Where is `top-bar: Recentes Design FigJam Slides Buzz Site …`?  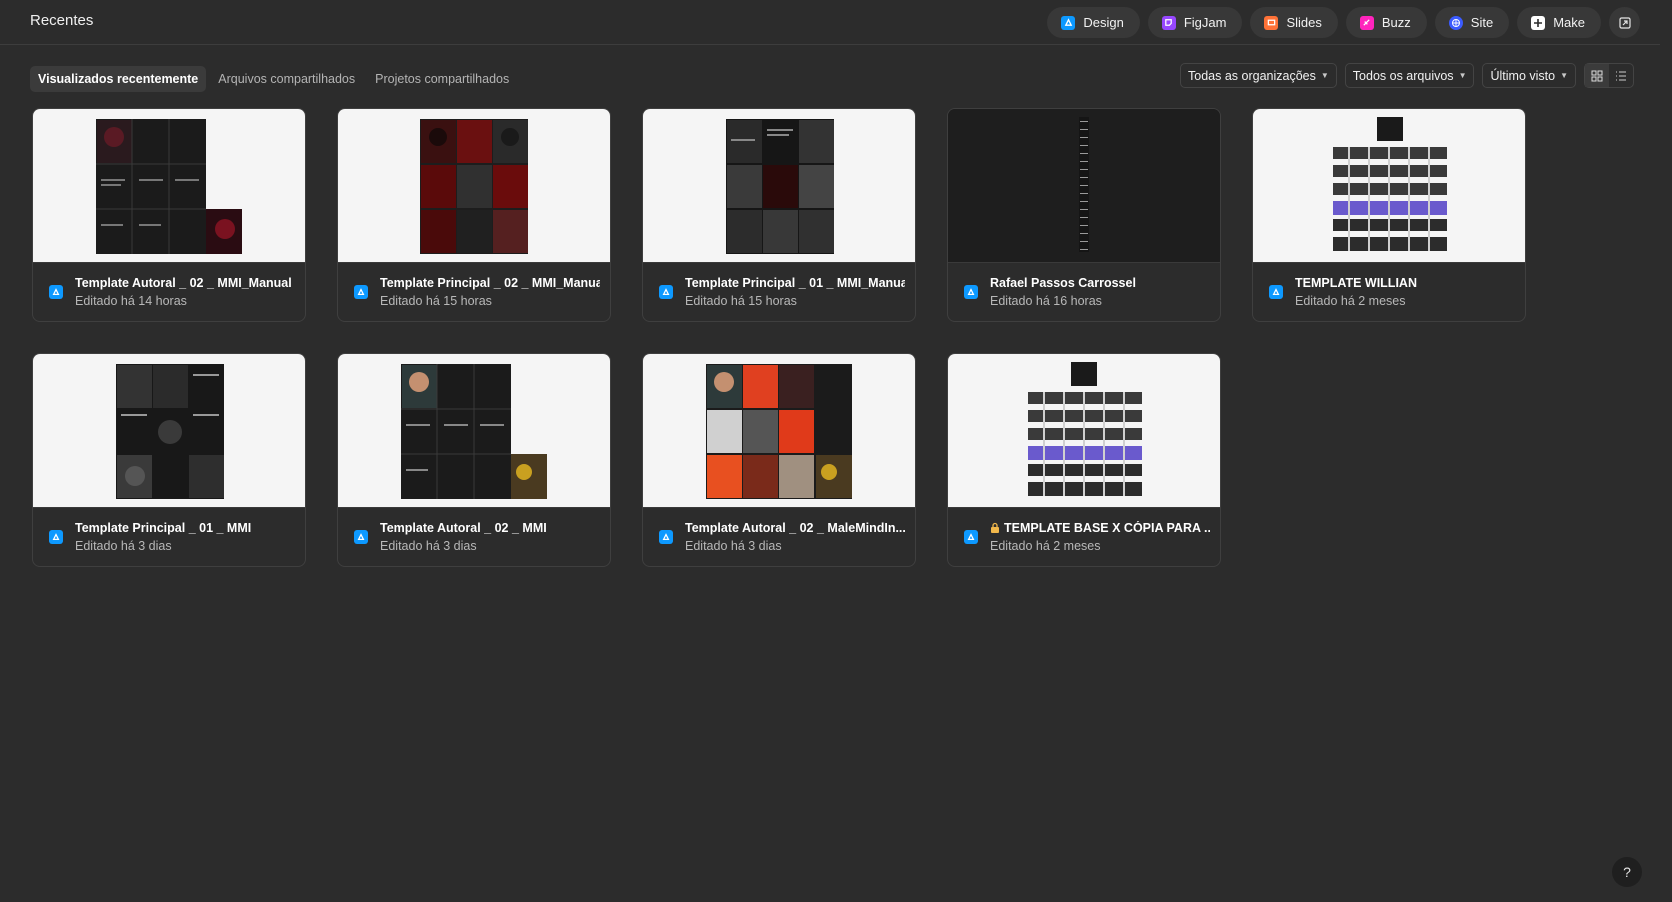
top-bar: Recentes Design FigJam Slides Buzz Site … is located at coordinates (830, 22).